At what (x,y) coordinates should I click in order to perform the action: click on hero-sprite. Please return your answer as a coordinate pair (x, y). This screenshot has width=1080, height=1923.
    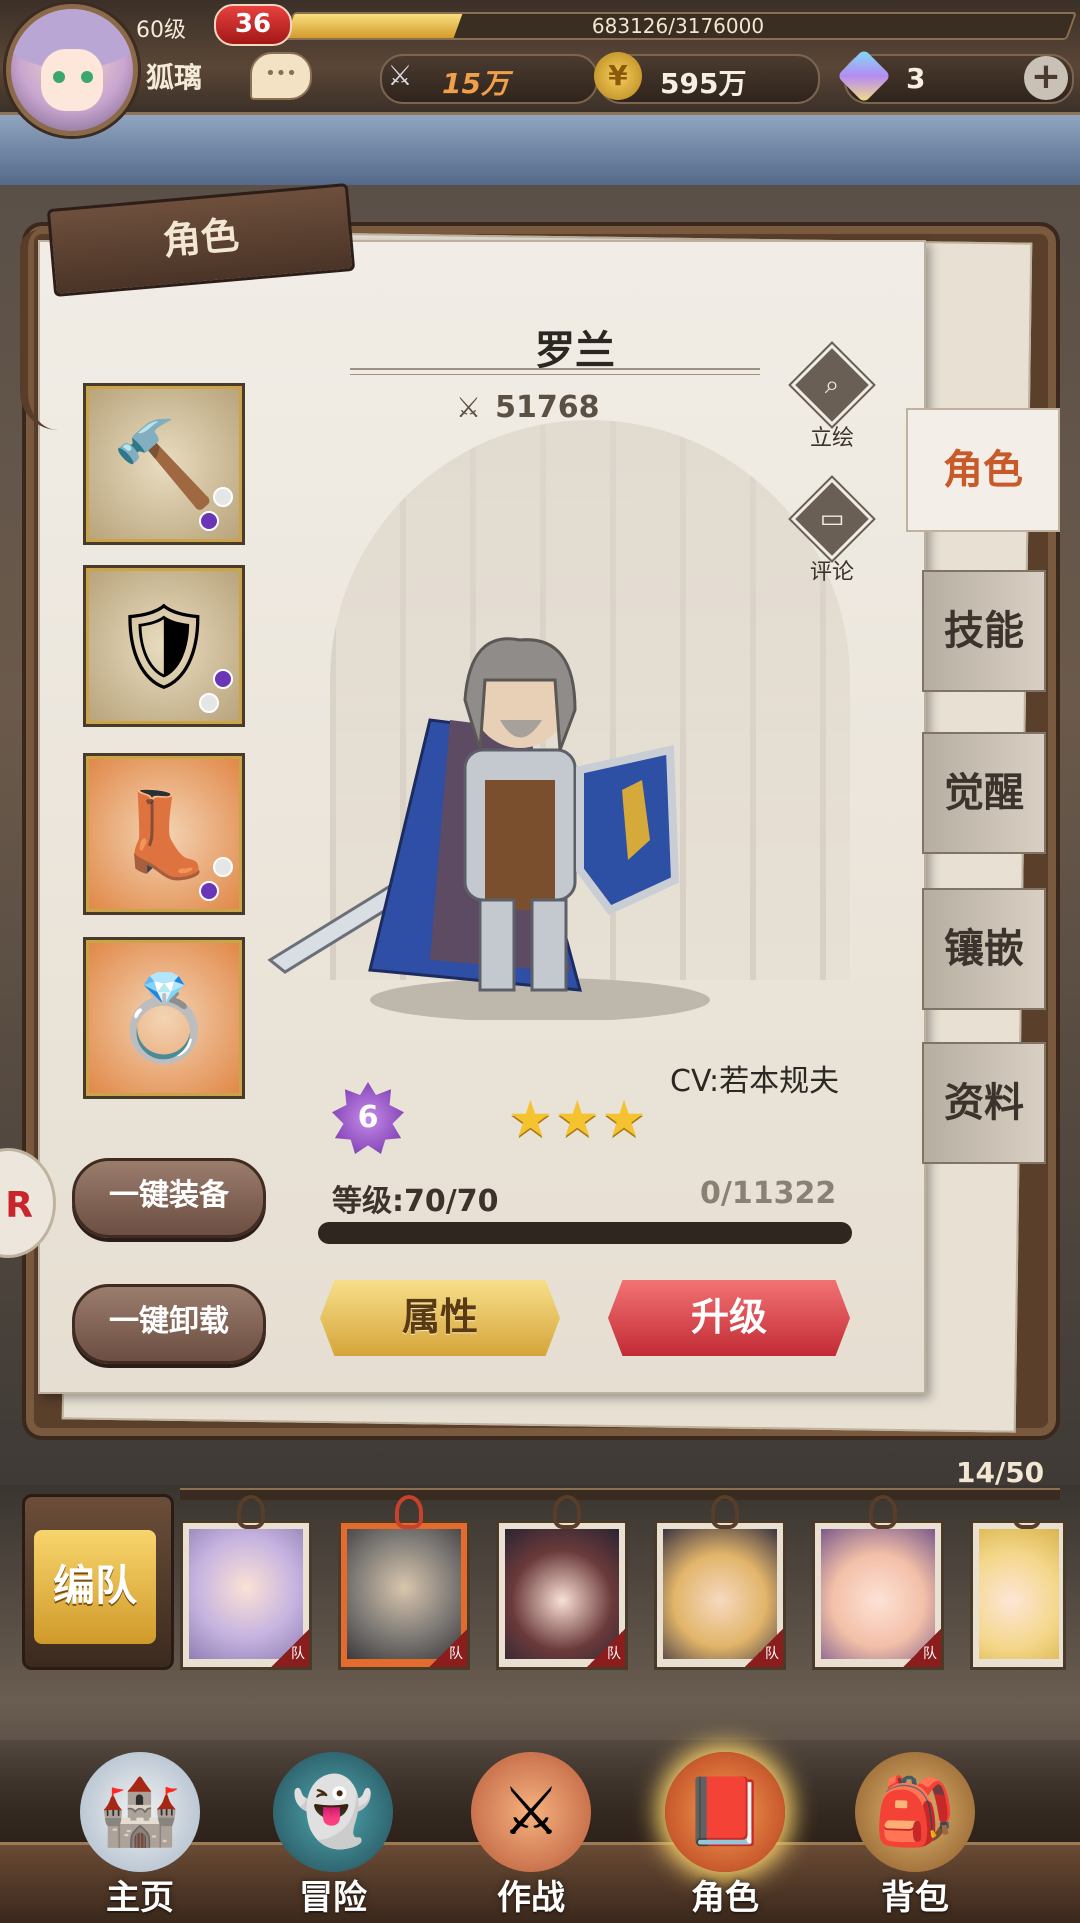
    Looking at the image, I should click on (488, 828).